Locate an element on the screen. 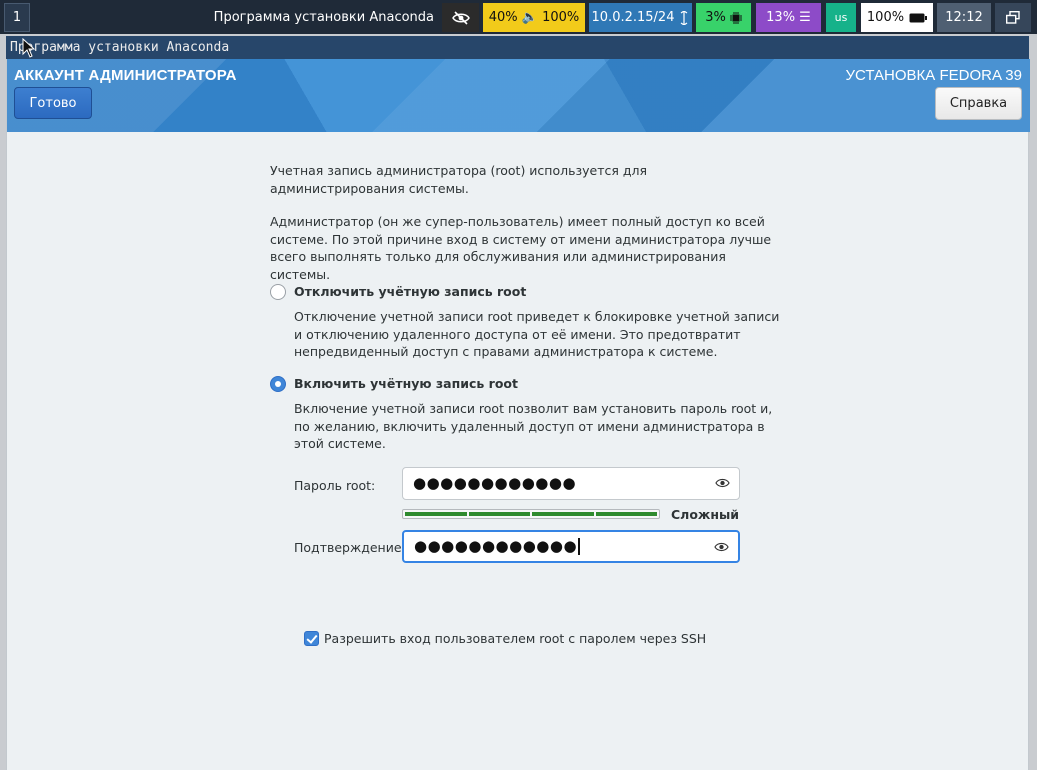  memory-indicator: 13% ☰ is located at coordinates (788, 17).